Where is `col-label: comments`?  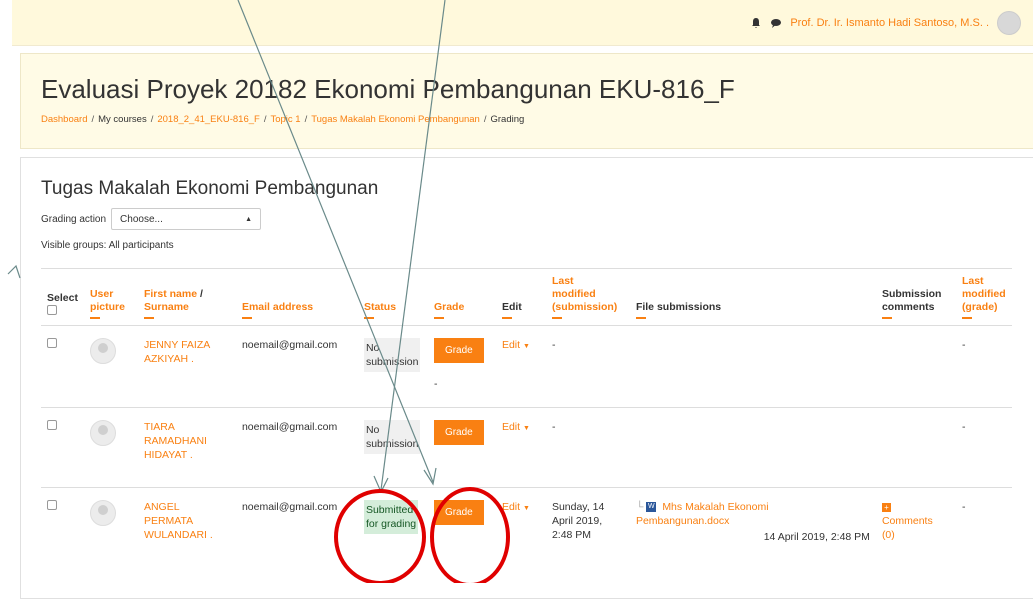
col-label: comments is located at coordinates (908, 307).